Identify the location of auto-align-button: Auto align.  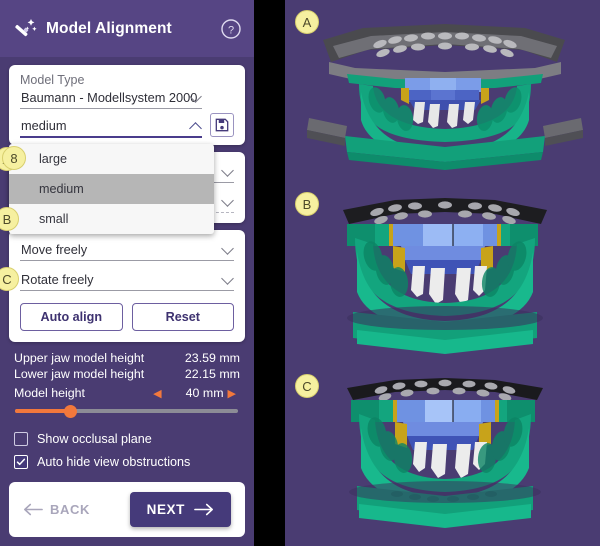
(71, 317).